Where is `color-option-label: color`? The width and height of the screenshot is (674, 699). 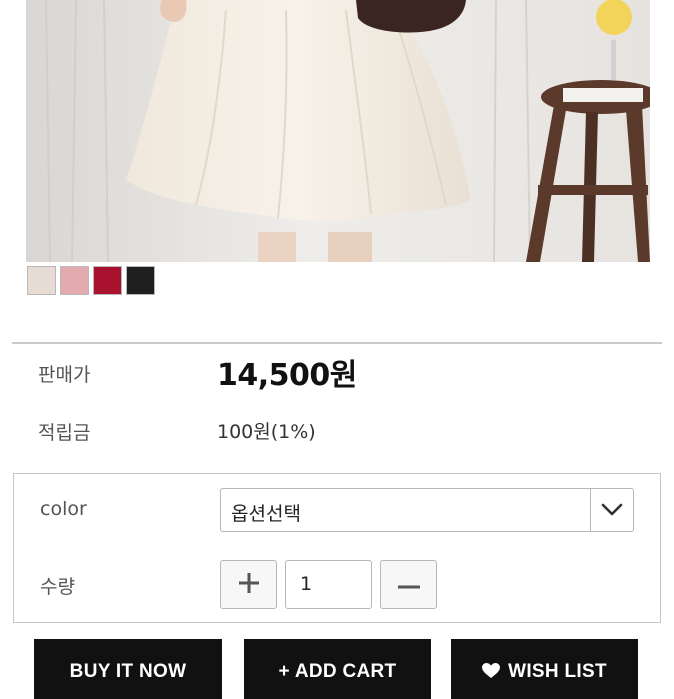
color-option-label: color is located at coordinates (63, 509).